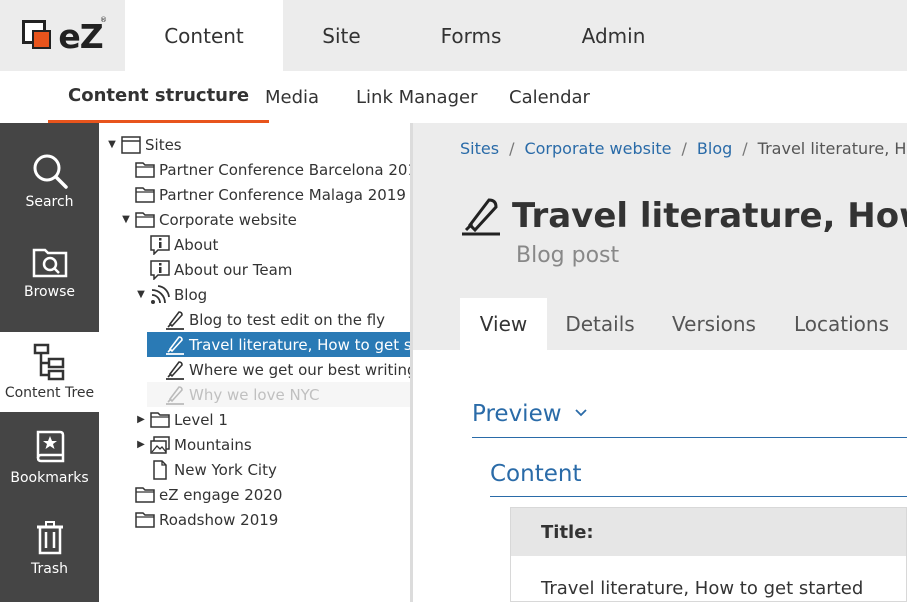  What do you see at coordinates (597, 148) in the screenshot?
I see `breadcrumb-link-corporate-website: Corporate website` at bounding box center [597, 148].